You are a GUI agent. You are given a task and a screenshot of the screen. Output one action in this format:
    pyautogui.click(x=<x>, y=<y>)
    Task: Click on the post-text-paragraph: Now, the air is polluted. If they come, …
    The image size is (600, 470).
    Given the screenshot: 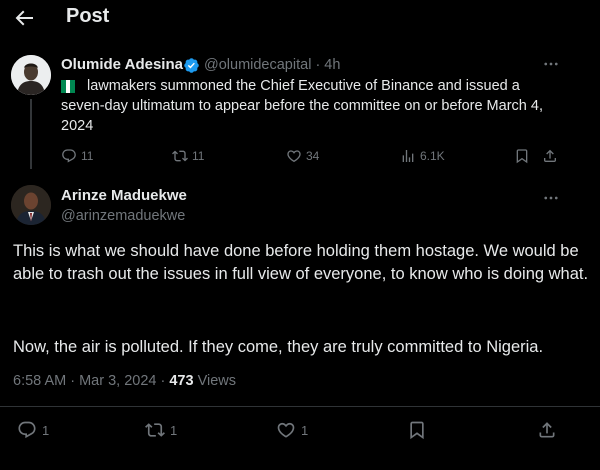 What is the action you would take?
    pyautogui.click(x=278, y=347)
    